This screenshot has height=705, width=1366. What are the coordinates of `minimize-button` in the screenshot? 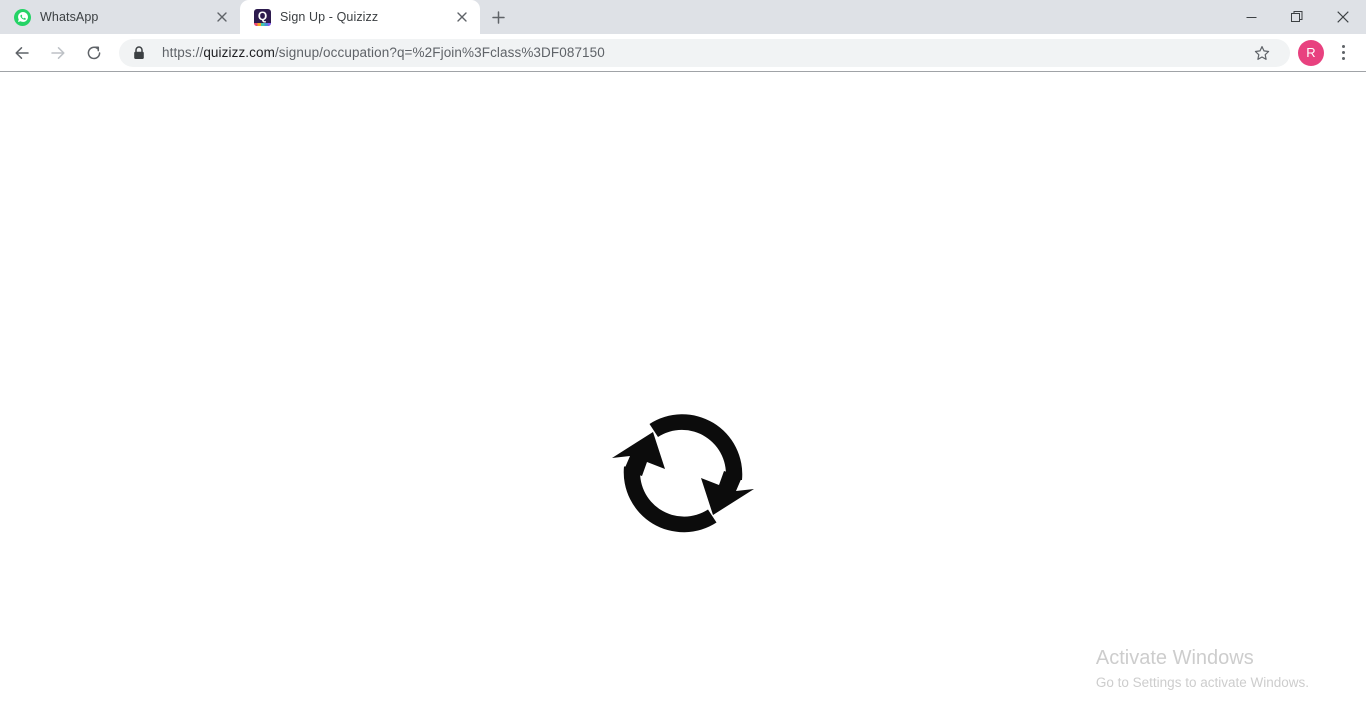 It's located at (1251, 17).